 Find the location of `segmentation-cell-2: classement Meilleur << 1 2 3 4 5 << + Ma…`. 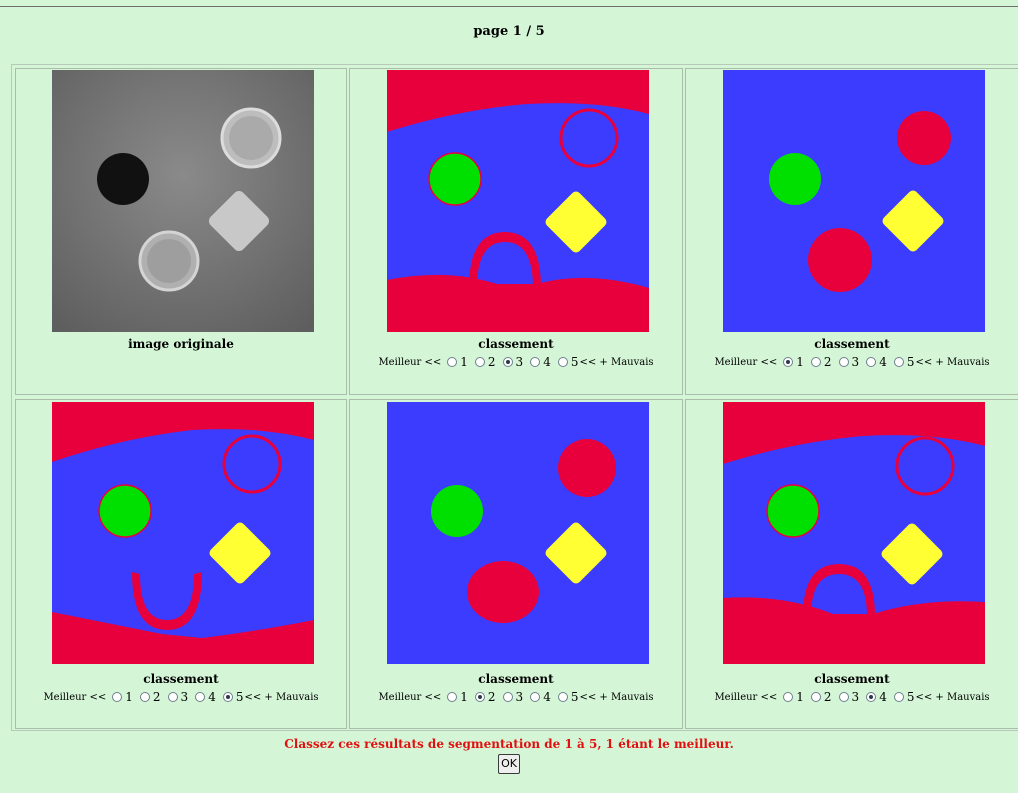

segmentation-cell-2: classement Meilleur << 1 2 3 4 5 << + Ma… is located at coordinates (851, 231).